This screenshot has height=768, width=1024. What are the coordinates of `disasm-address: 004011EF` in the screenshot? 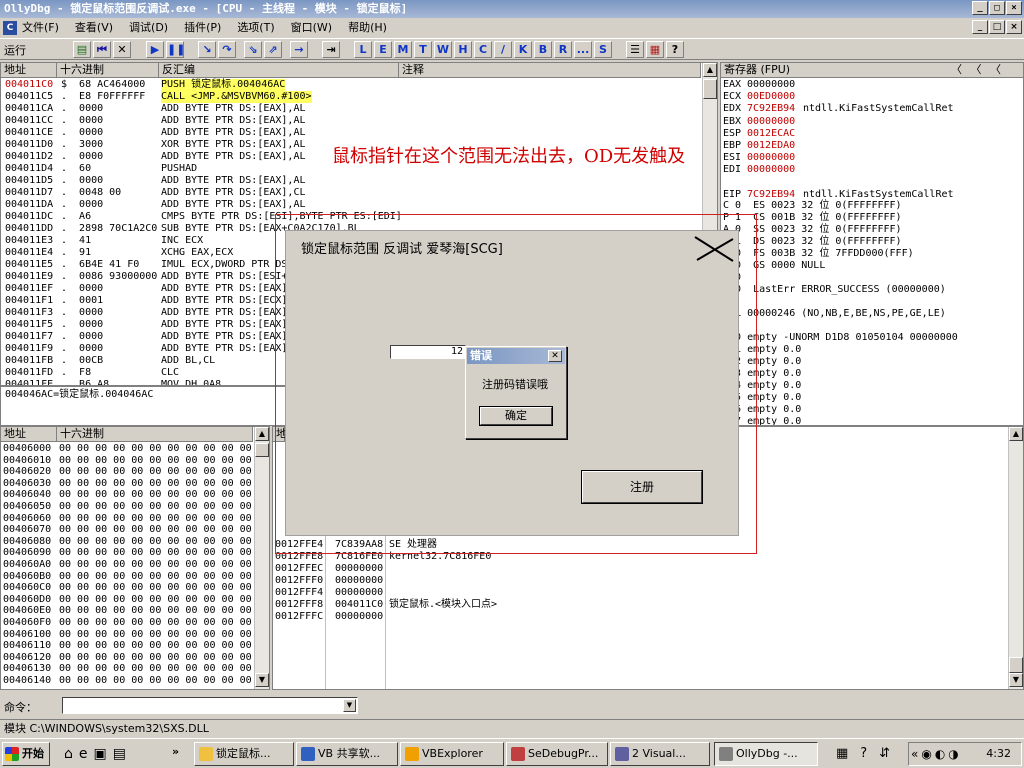 It's located at (29, 289).